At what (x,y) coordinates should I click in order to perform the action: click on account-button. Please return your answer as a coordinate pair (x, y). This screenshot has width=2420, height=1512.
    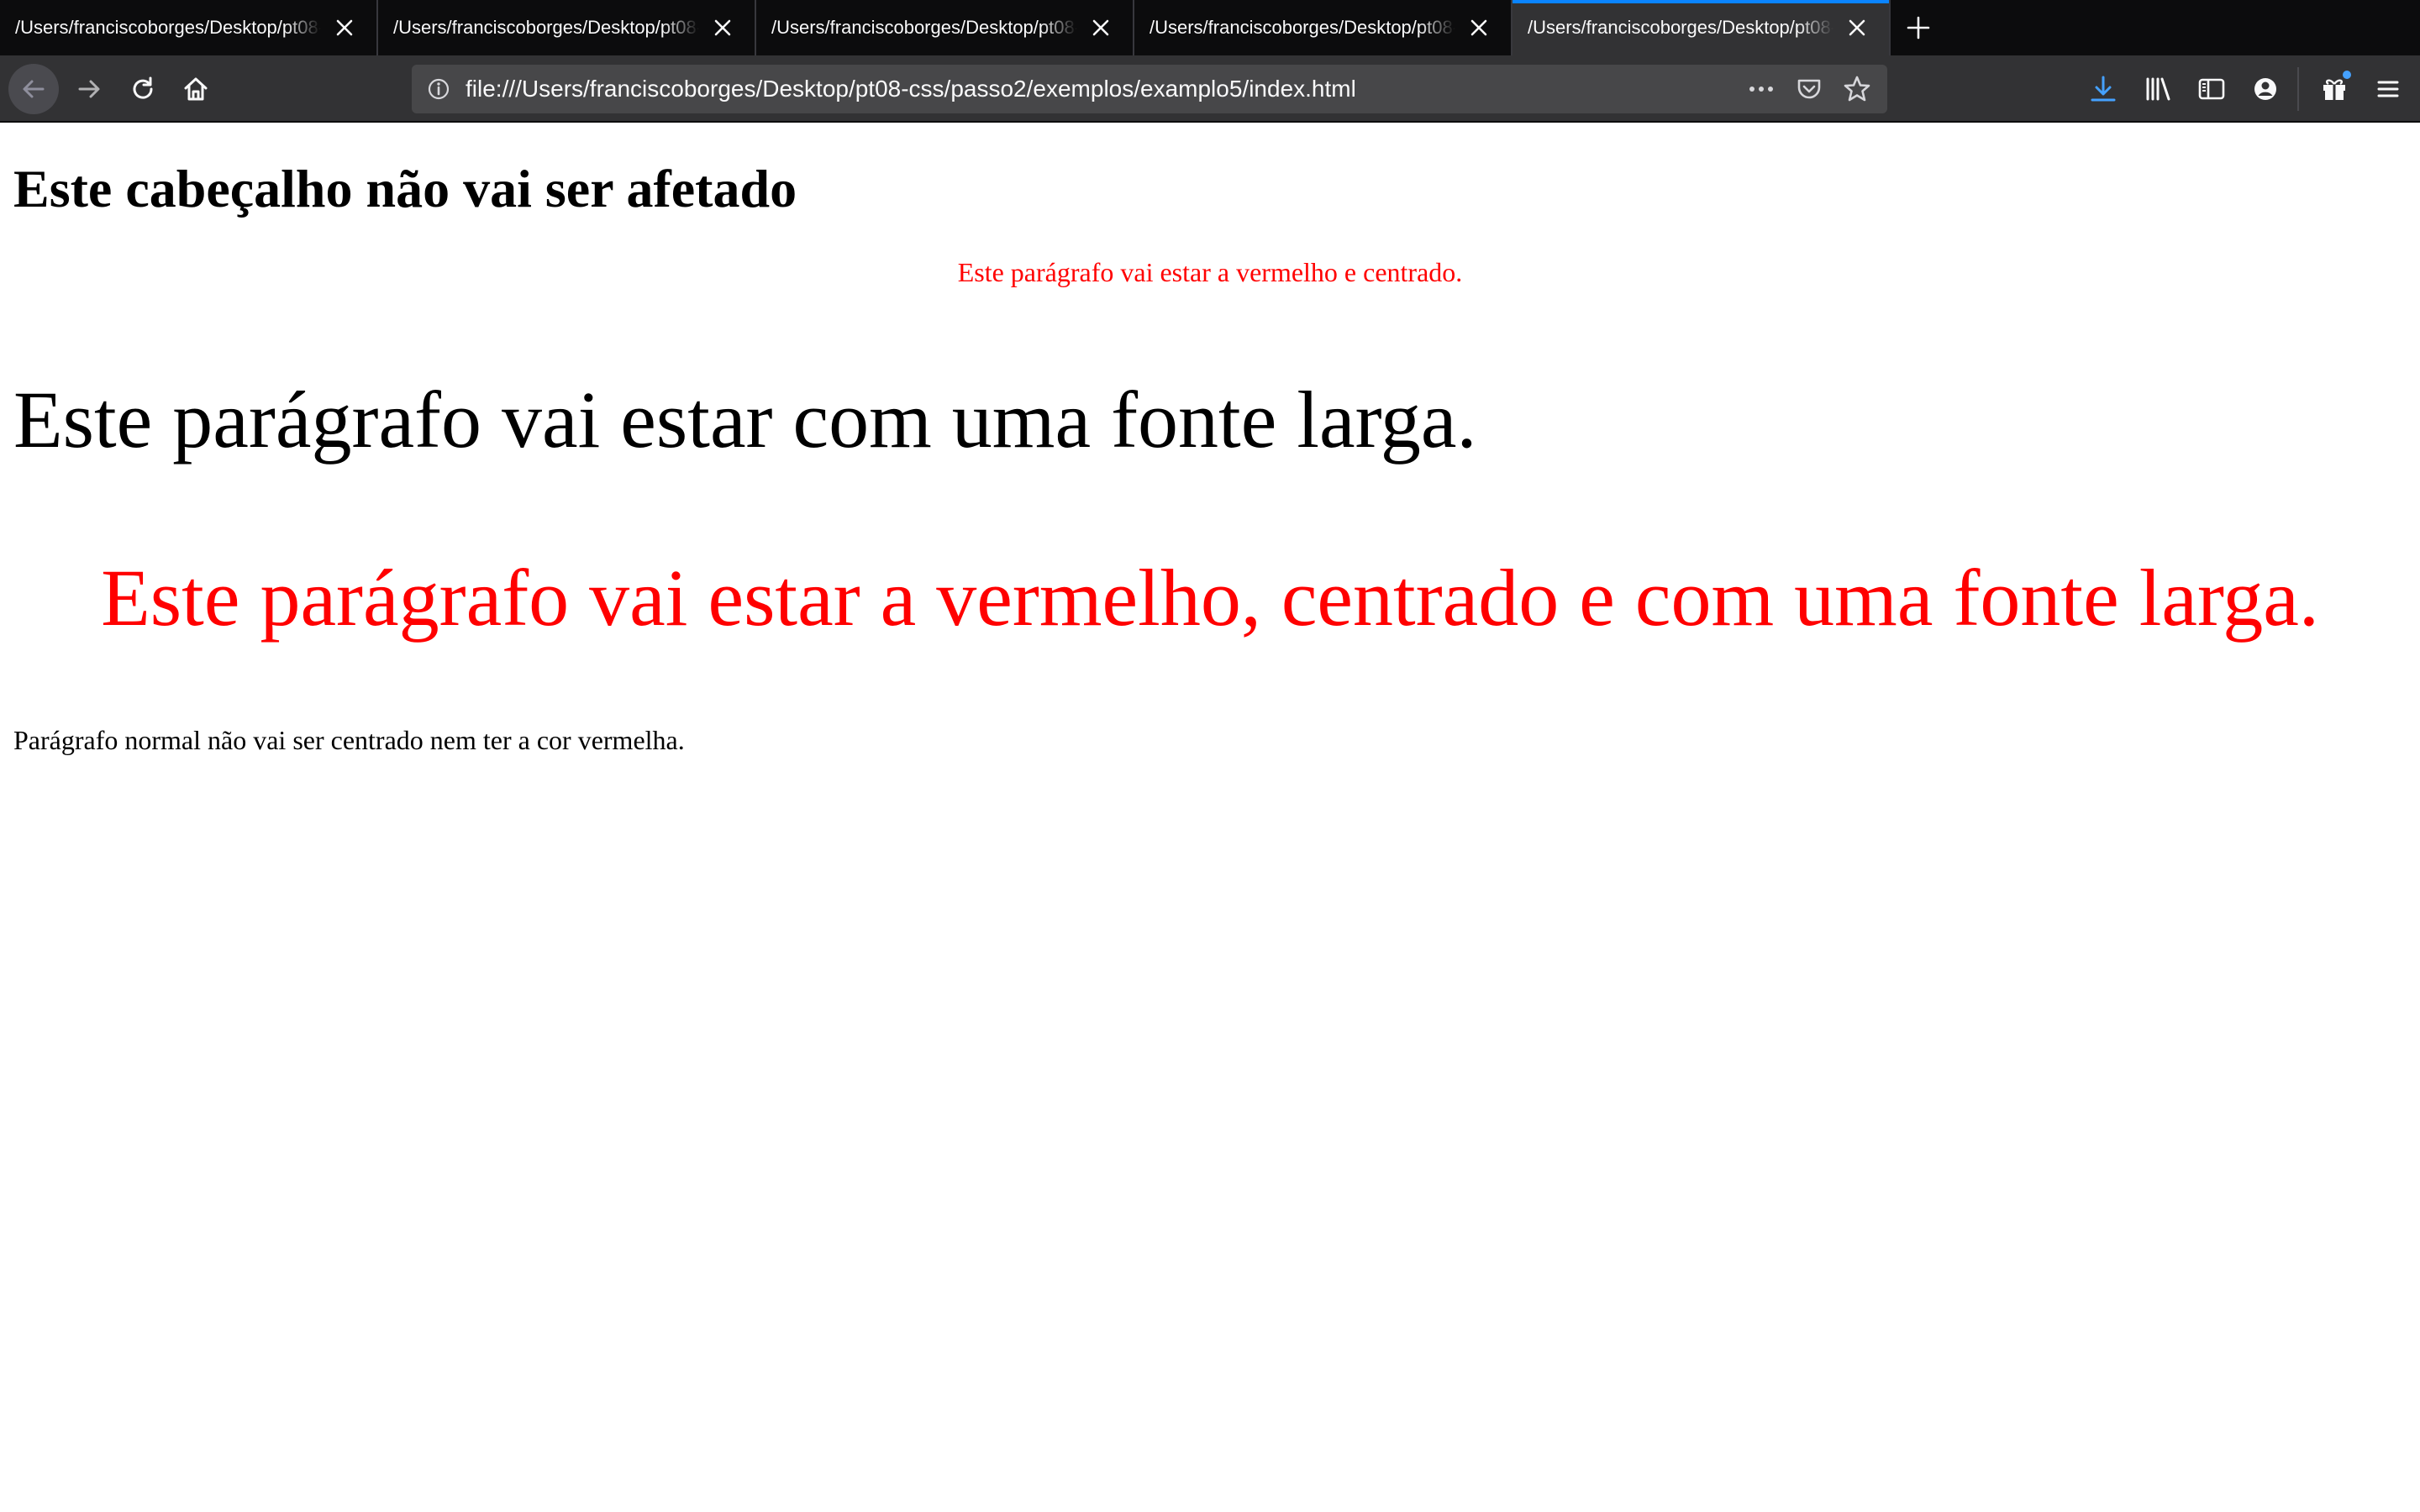
    Looking at the image, I should click on (2266, 89).